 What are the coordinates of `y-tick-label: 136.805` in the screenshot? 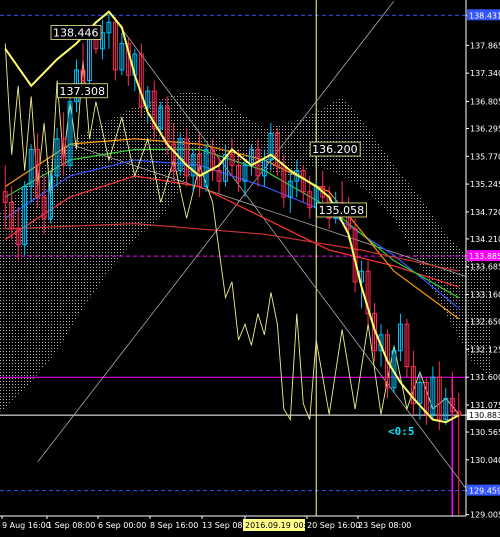 It's located at (485, 101).